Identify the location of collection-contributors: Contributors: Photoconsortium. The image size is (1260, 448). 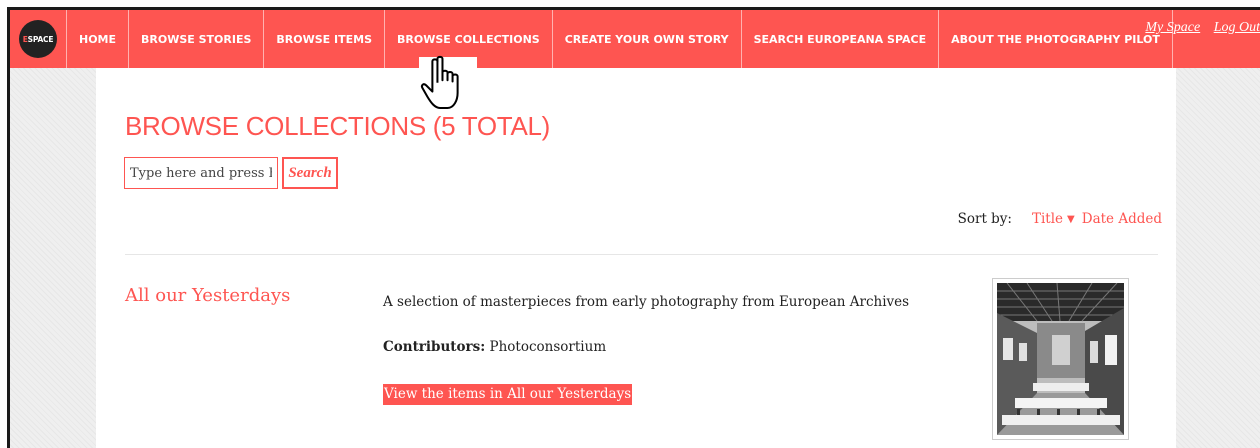
(494, 347).